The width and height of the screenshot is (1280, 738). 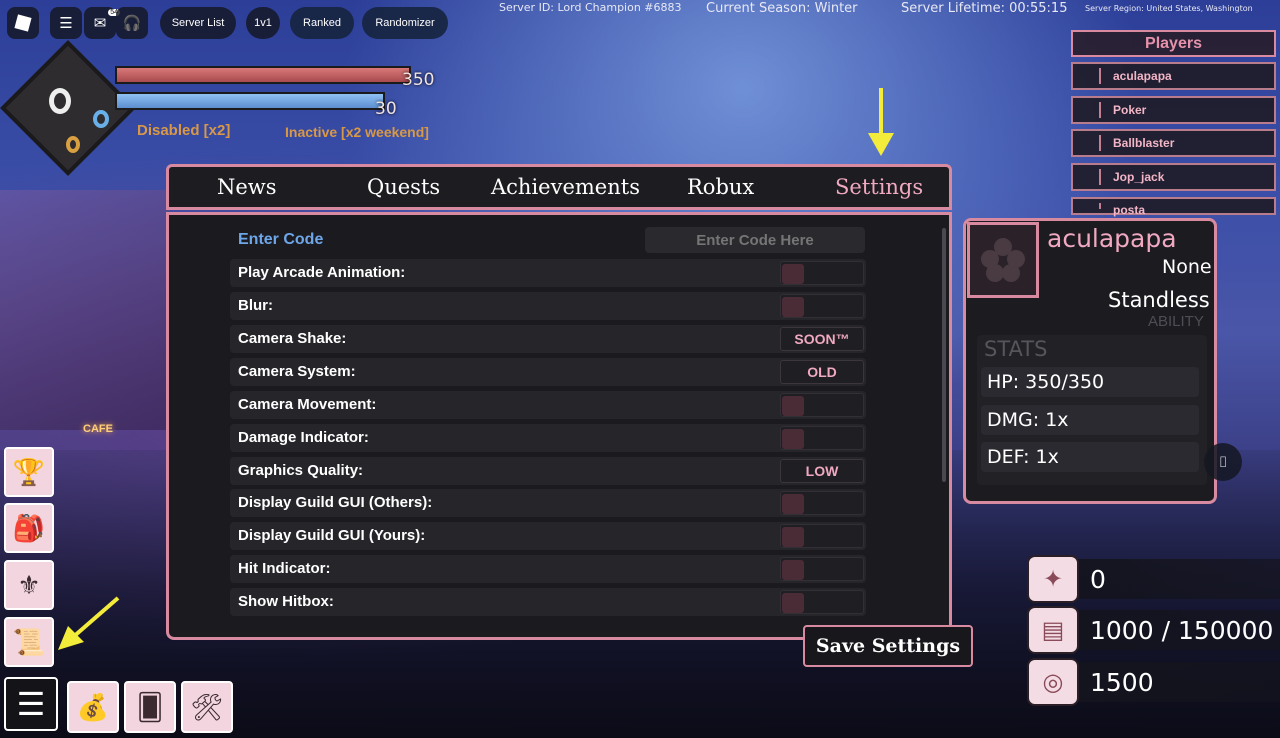 What do you see at coordinates (1170, 630) in the screenshot?
I see `currency-cash: 1000 / 150000` at bounding box center [1170, 630].